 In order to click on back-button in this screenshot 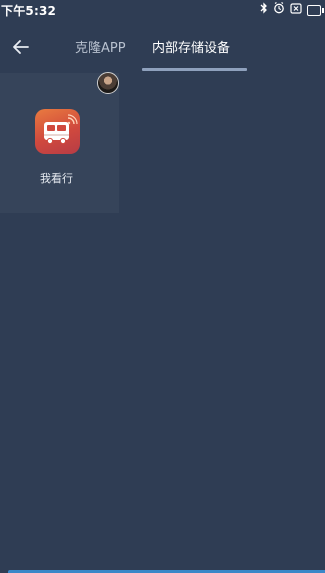, I will do `click(21, 47)`.